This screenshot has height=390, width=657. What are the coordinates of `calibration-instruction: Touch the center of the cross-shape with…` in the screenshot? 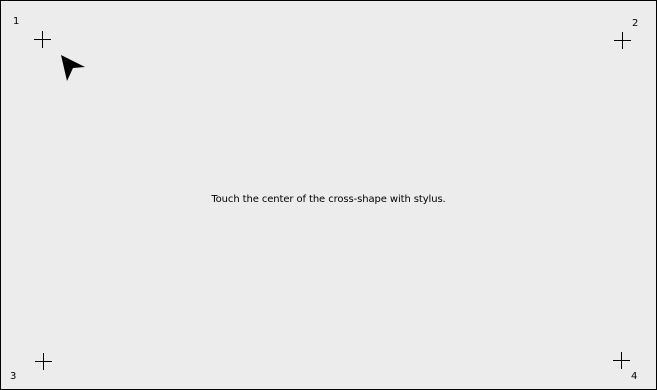 It's located at (328, 199).